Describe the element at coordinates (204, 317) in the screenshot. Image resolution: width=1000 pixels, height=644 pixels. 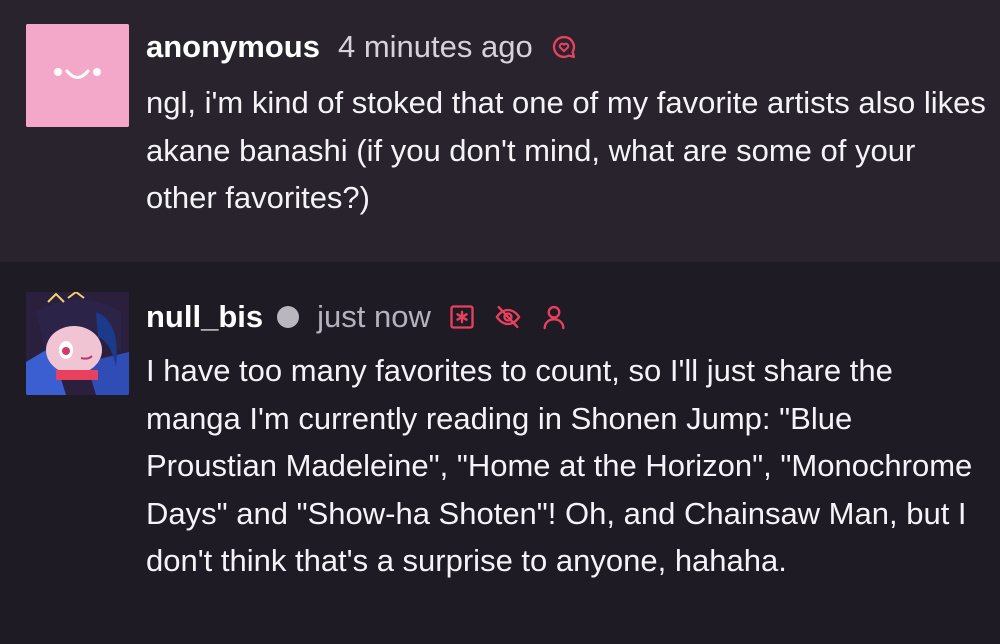
I see `author-name: null_bis` at that location.